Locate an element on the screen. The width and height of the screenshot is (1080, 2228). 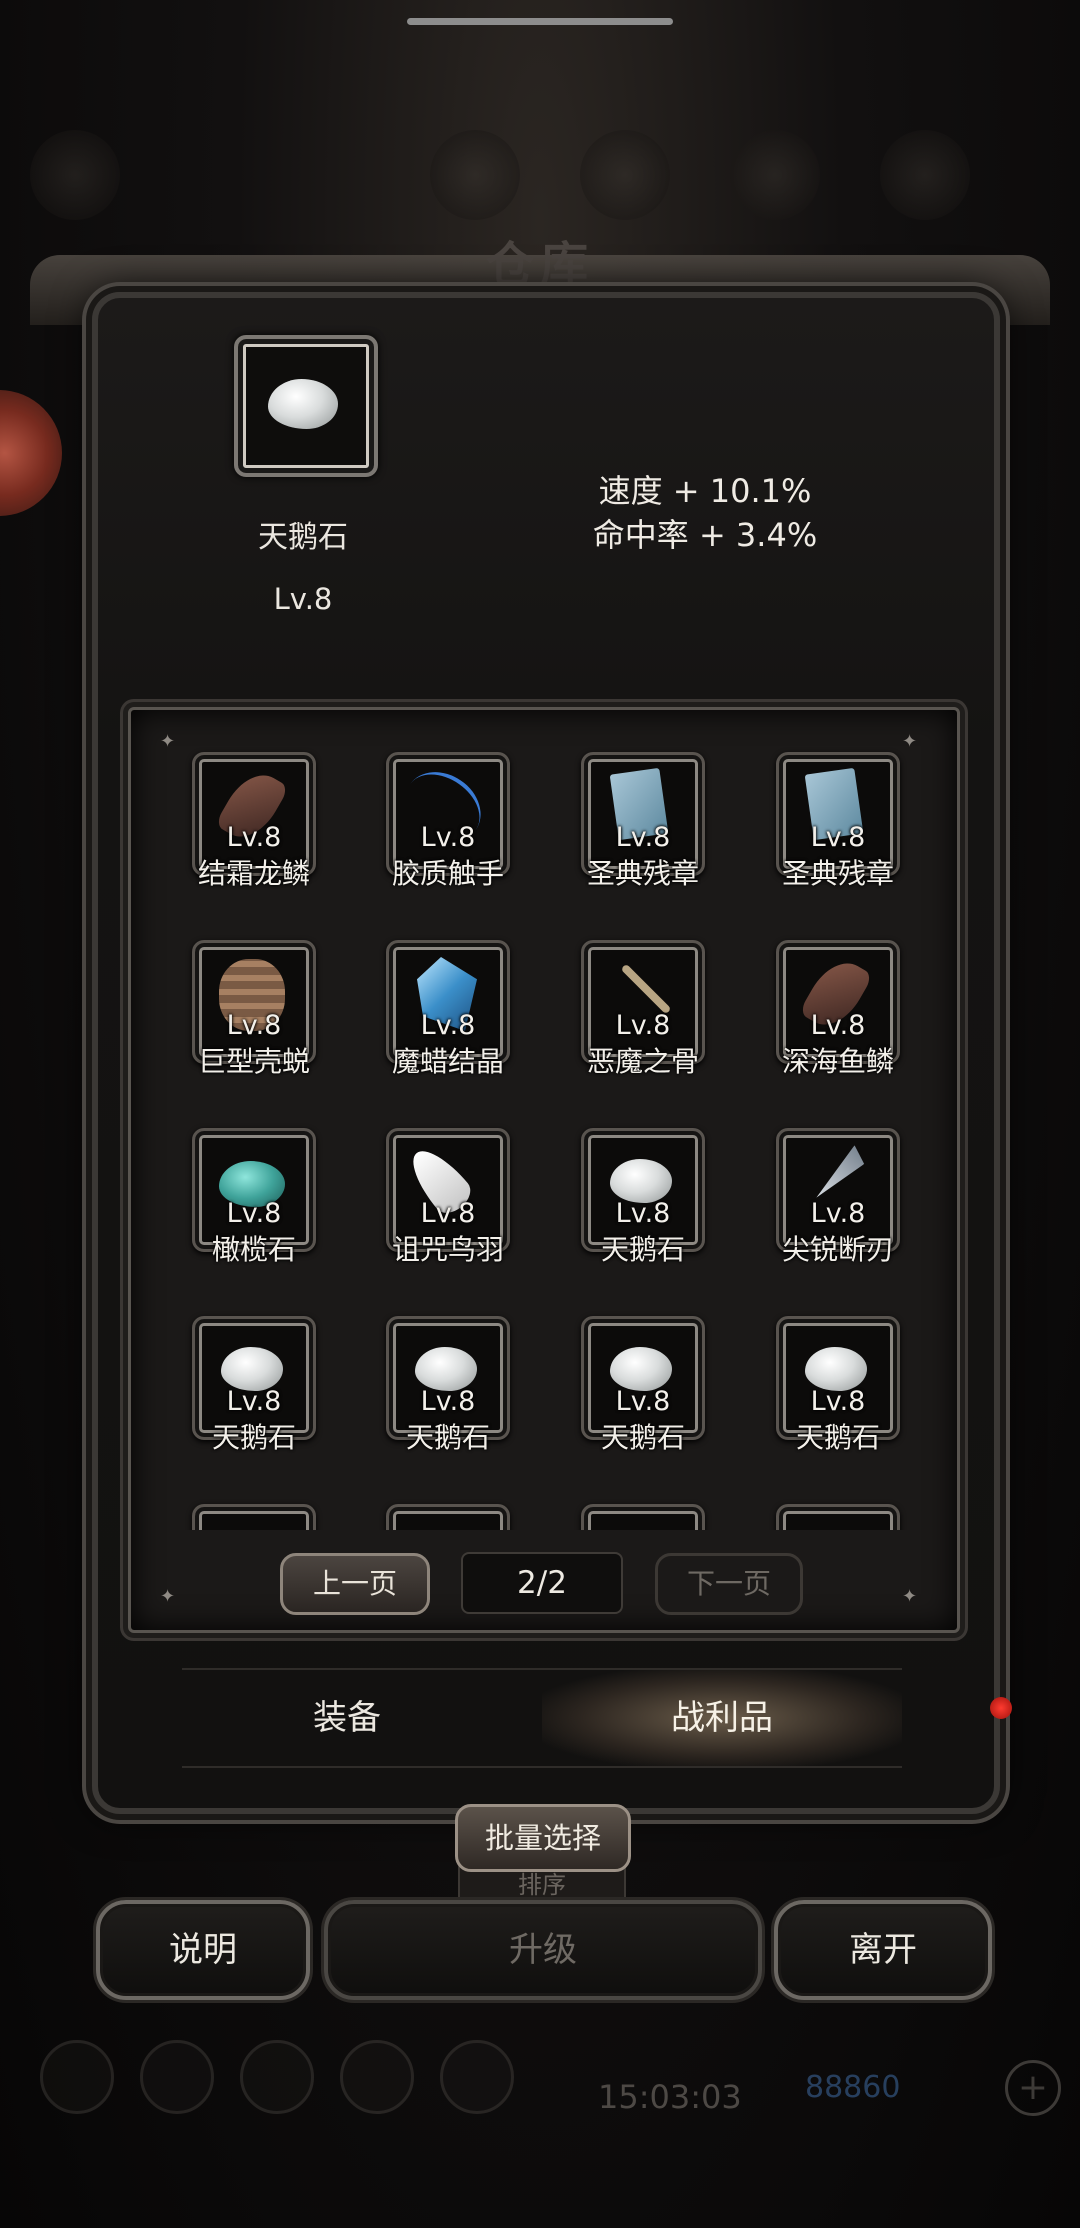
explain-button: 说明 is located at coordinates (203, 1950).